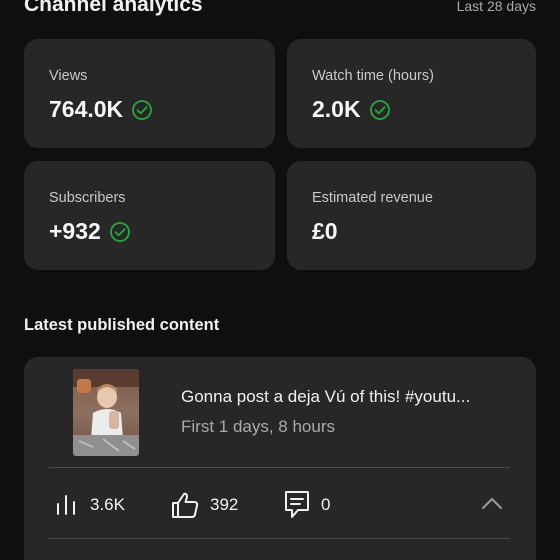  I want to click on metric-label: Views, so click(68, 76).